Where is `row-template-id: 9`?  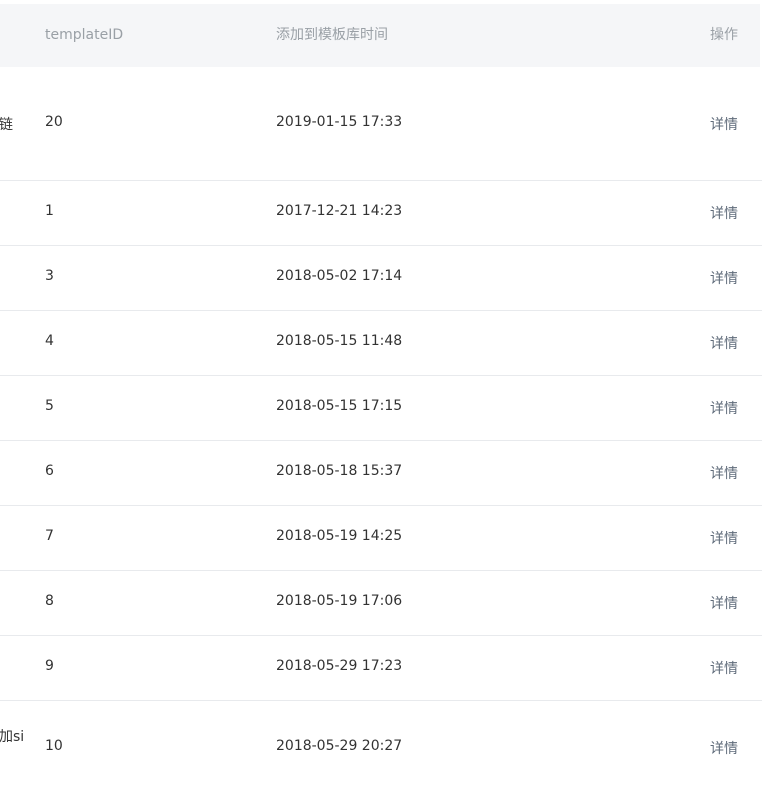 row-template-id: 9 is located at coordinates (49, 666).